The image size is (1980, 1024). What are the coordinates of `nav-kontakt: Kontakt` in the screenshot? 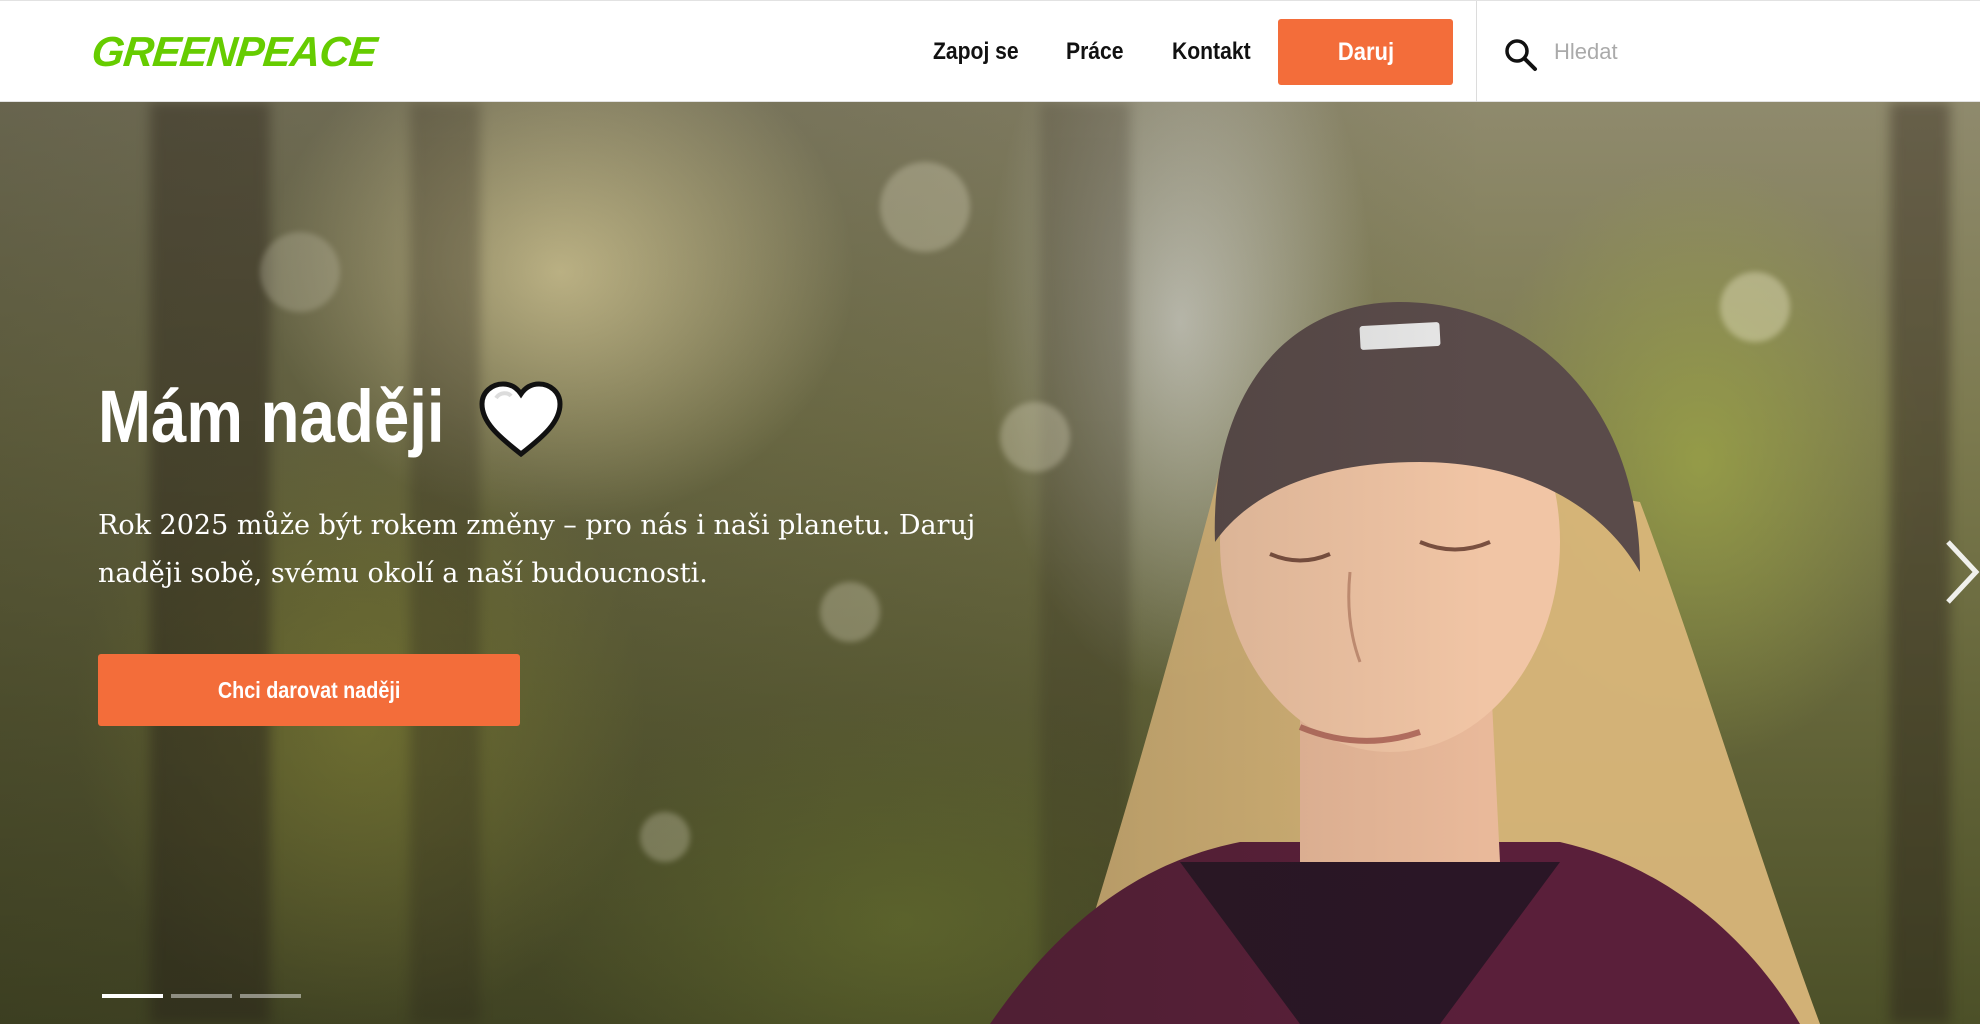 It's located at (1211, 52).